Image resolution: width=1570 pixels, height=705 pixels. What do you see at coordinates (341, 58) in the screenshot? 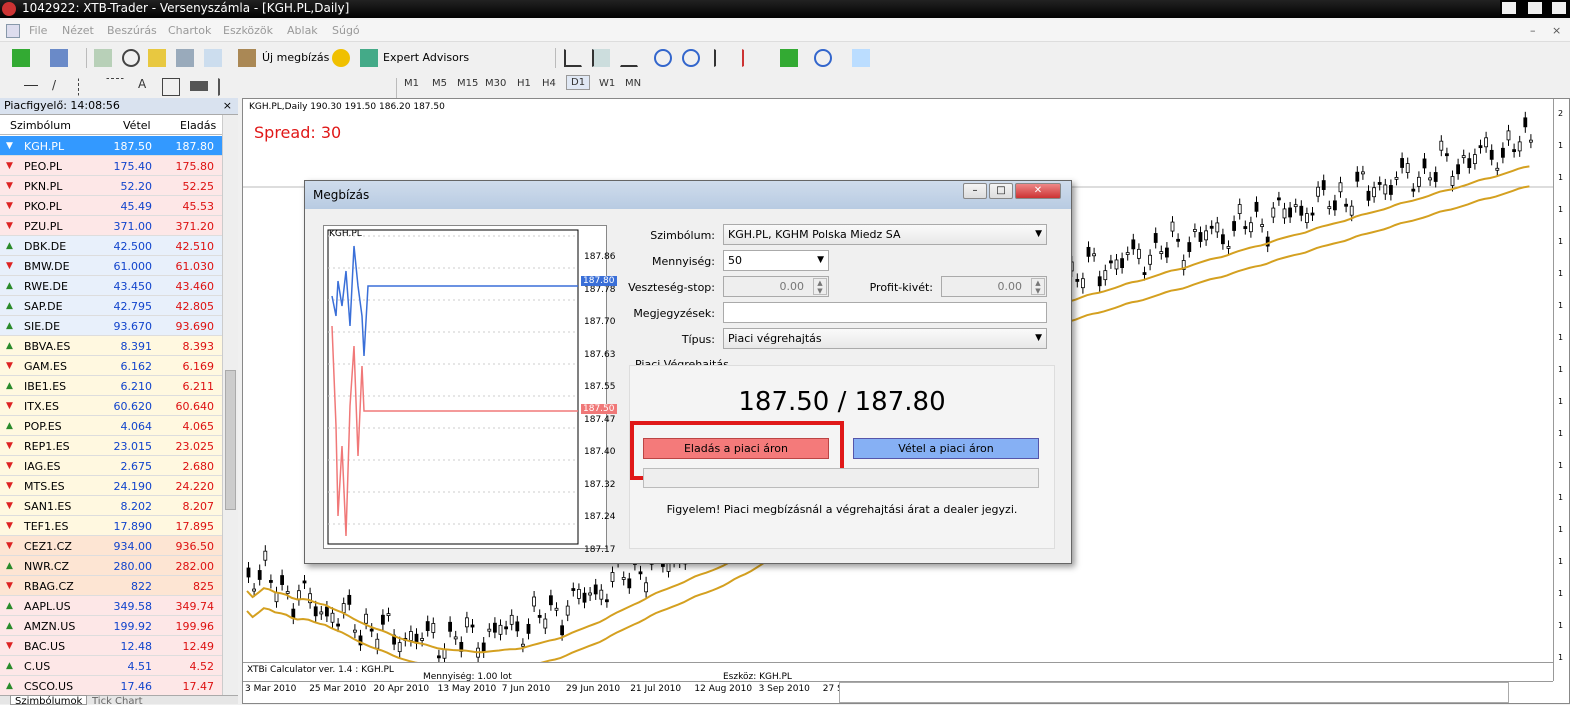
I see `warning-icon` at bounding box center [341, 58].